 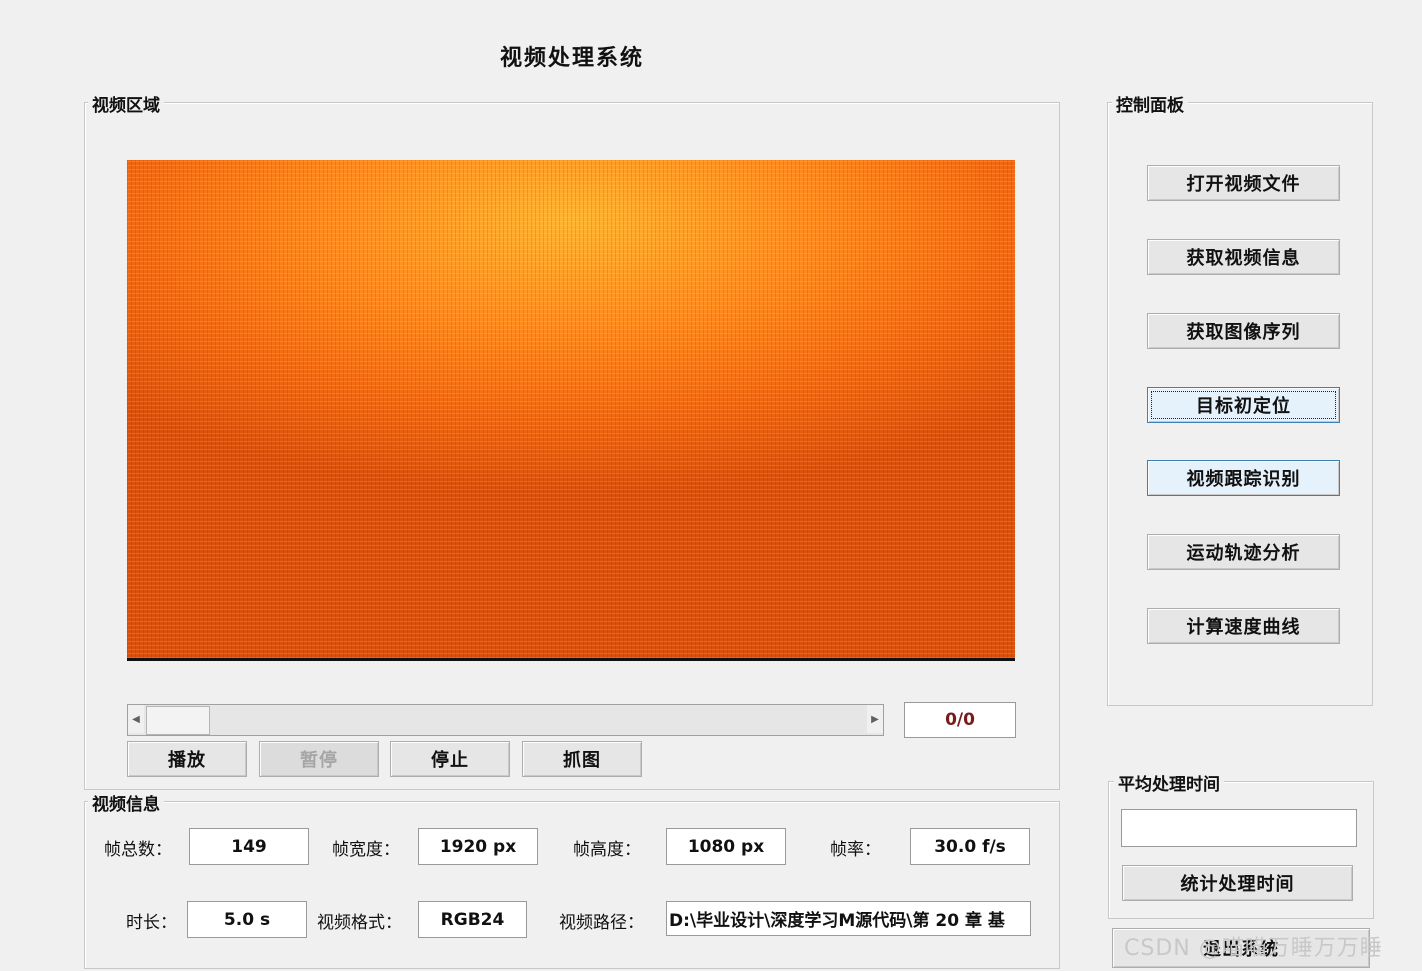 I want to click on frame-width-label: 帧宽度：, so click(x=366, y=850).